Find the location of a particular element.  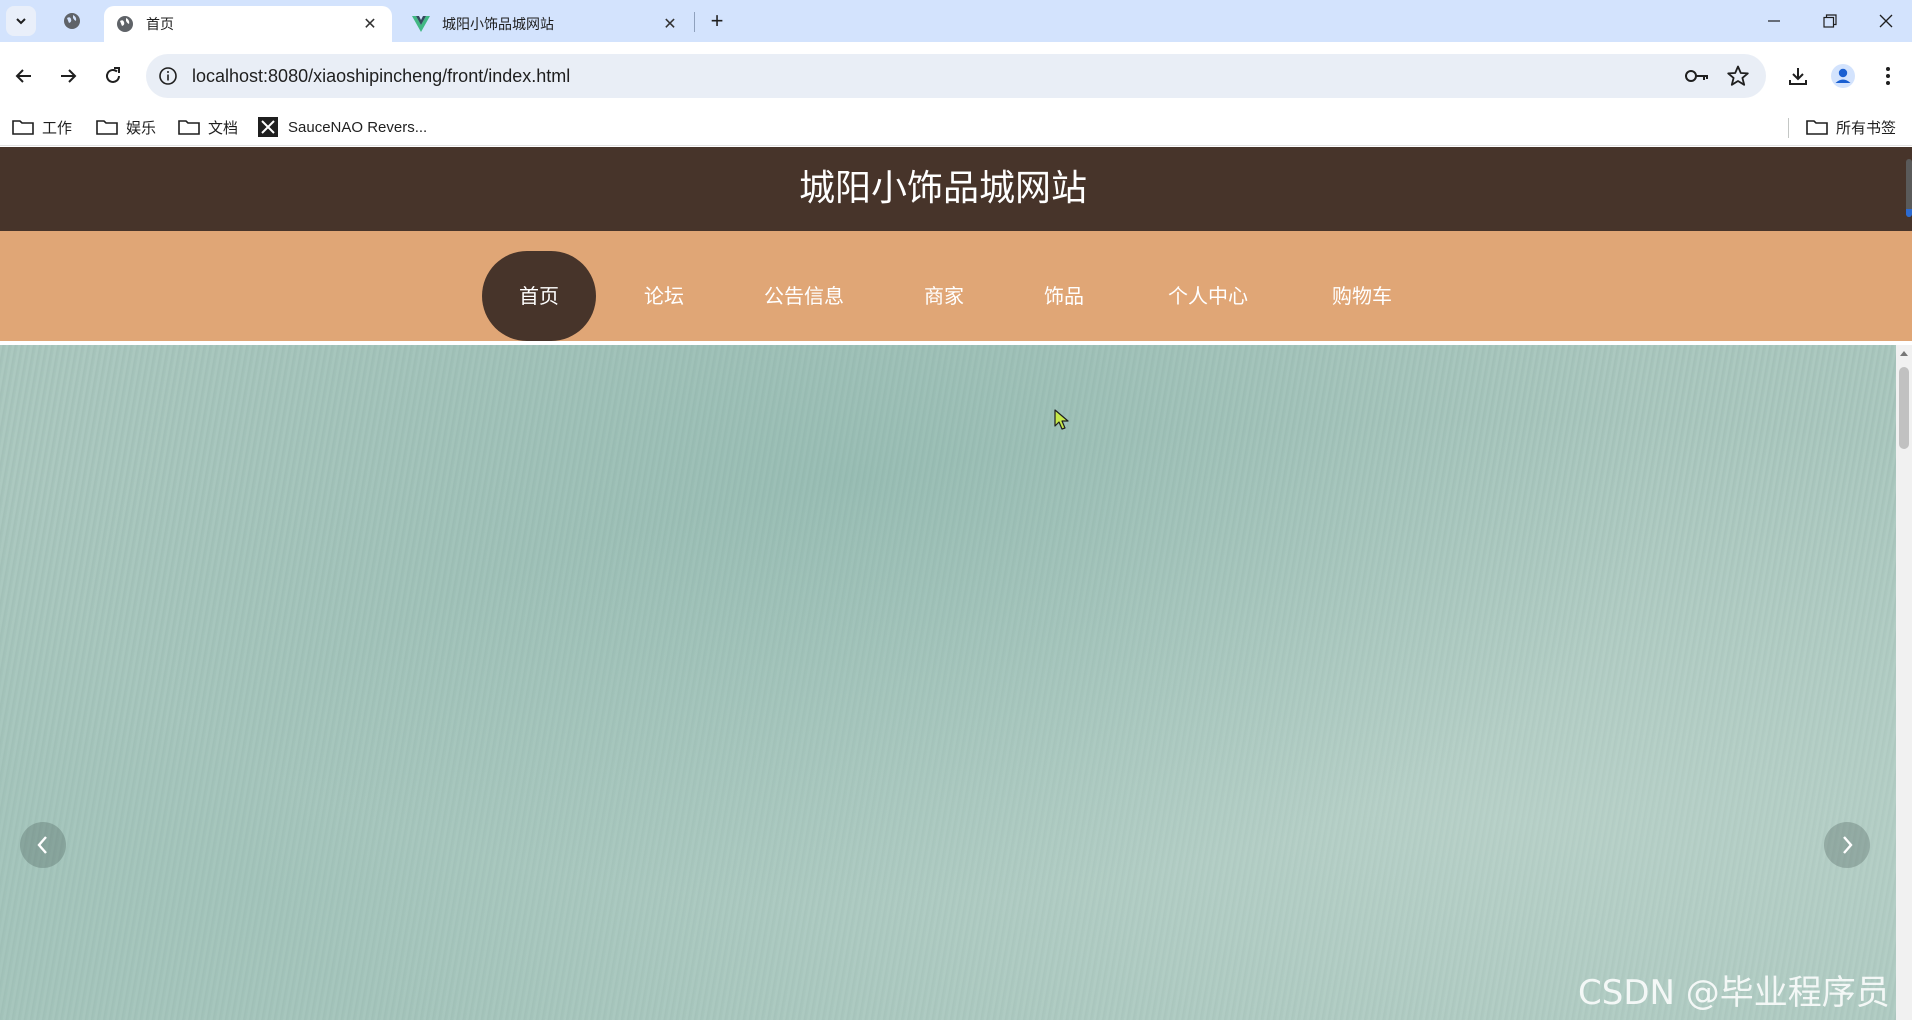

carousel-next-button is located at coordinates (1847, 845).